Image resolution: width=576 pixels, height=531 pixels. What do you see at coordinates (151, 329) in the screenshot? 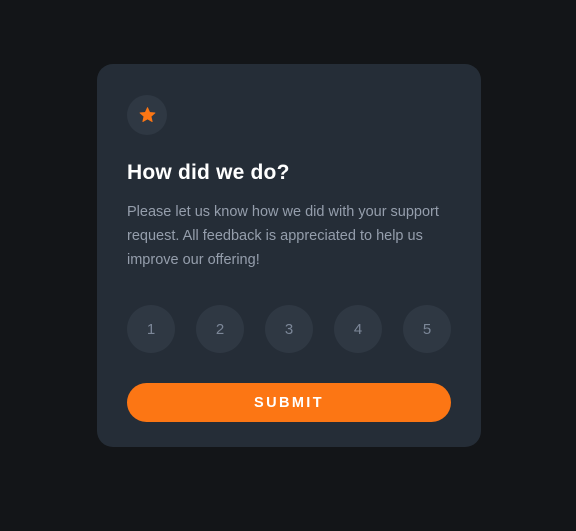
I see `rating-option-1: 1` at bounding box center [151, 329].